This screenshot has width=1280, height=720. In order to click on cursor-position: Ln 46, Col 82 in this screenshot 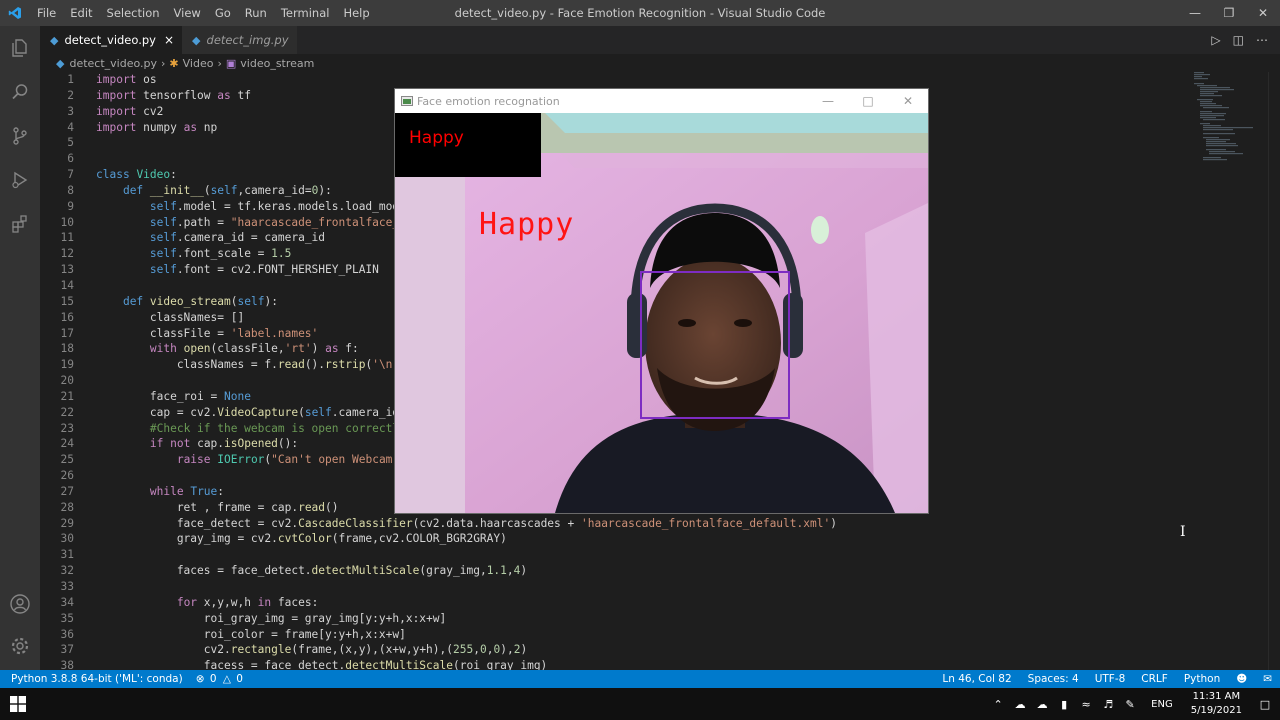, I will do `click(976, 679)`.